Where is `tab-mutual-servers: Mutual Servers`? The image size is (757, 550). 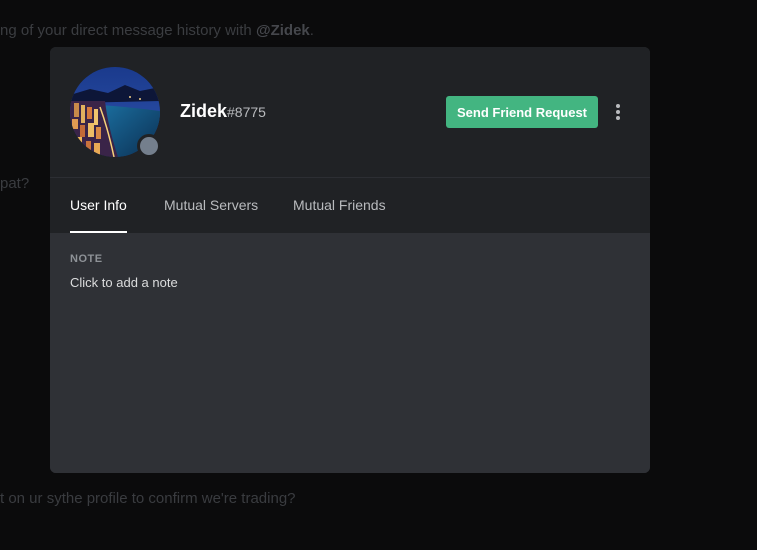
tab-mutual-servers: Mutual Servers is located at coordinates (211, 205).